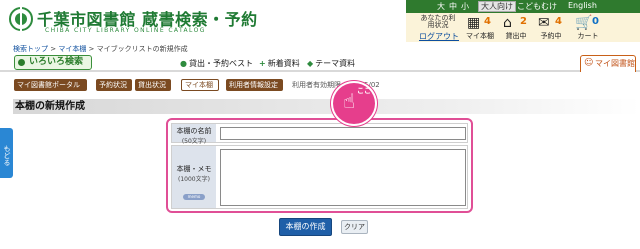 This screenshot has width=640, height=249. What do you see at coordinates (194, 169) in the screenshot?
I see `memo-label: 本棚・メモ` at bounding box center [194, 169].